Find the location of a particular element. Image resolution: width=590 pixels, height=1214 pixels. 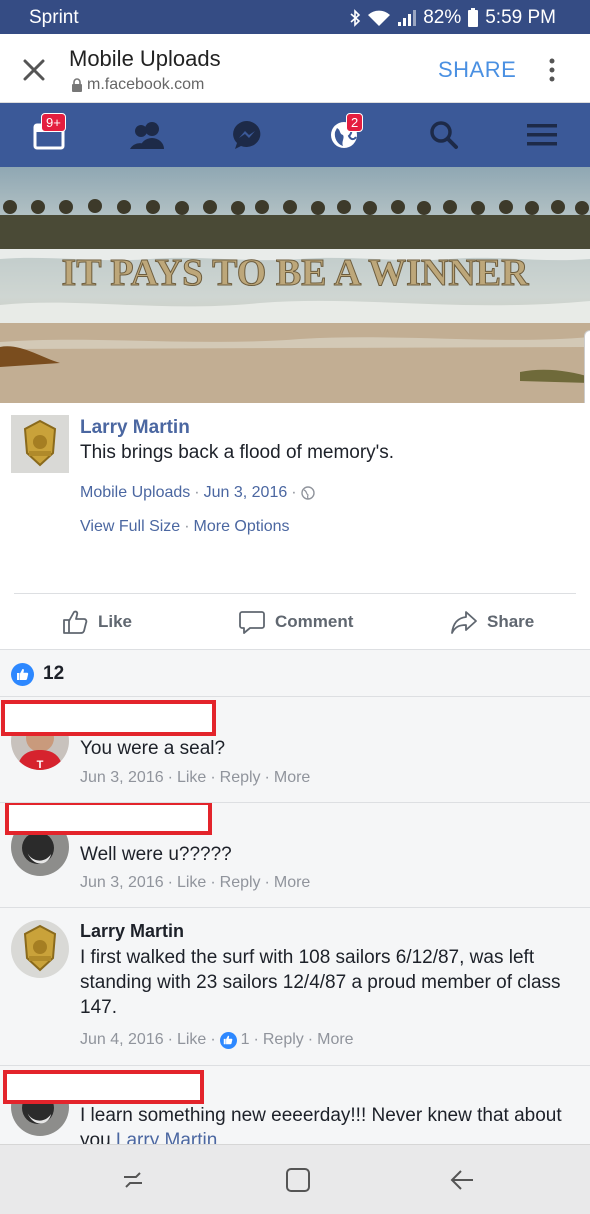

page-title: Mobile Uploads is located at coordinates (145, 58).